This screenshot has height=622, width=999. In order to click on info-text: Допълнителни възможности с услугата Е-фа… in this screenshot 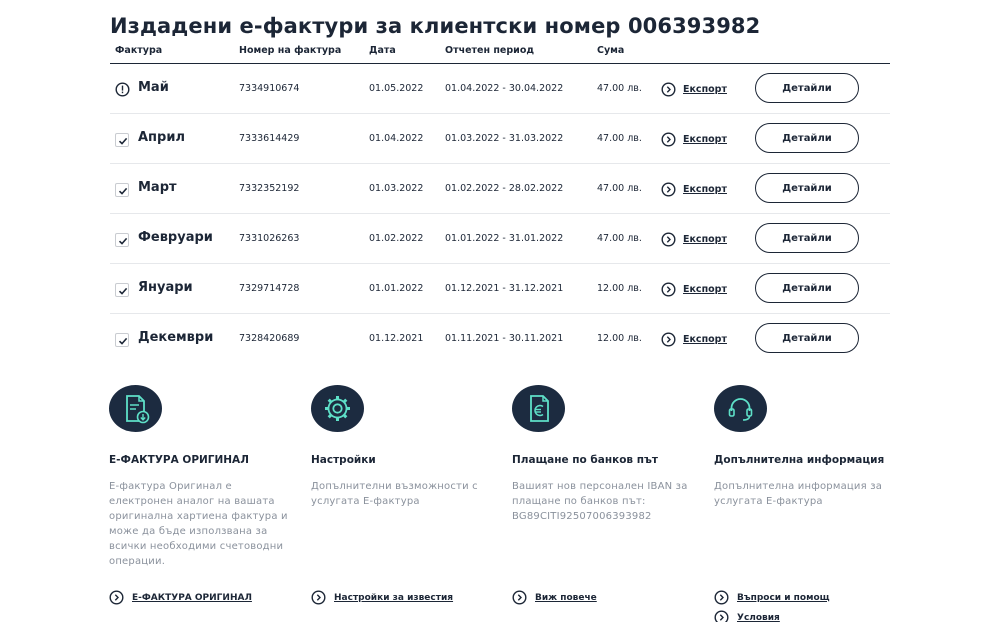, I will do `click(394, 494)`.